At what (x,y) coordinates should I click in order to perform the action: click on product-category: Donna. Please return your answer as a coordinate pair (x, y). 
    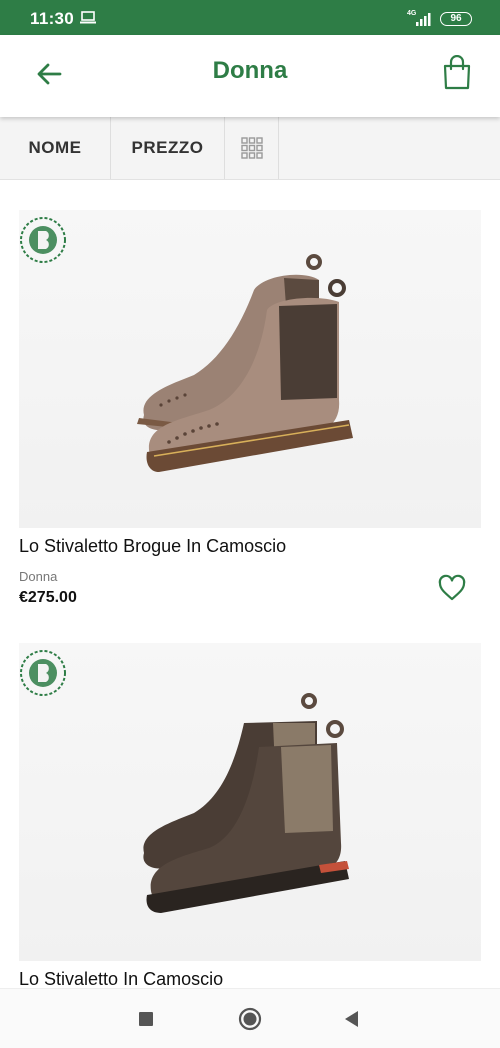
    Looking at the image, I should click on (38, 576).